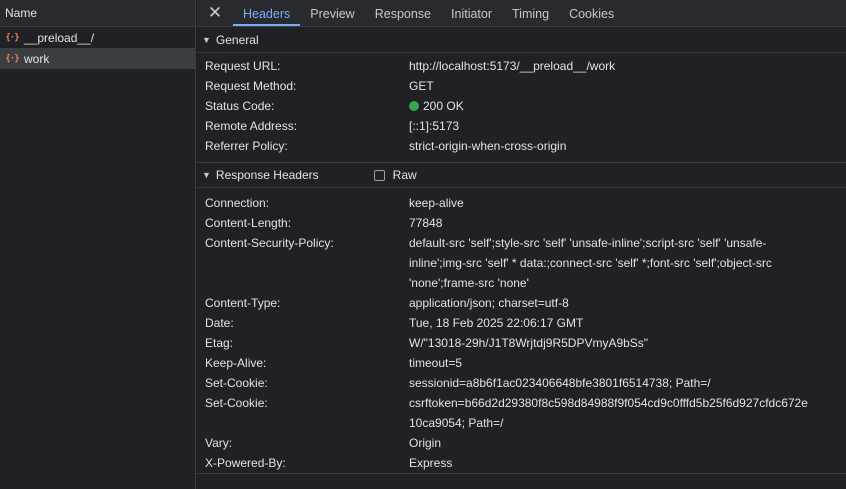 This screenshot has width=846, height=489. Describe the element at coordinates (267, 13) in the screenshot. I see `tab-headers: Headers` at that location.